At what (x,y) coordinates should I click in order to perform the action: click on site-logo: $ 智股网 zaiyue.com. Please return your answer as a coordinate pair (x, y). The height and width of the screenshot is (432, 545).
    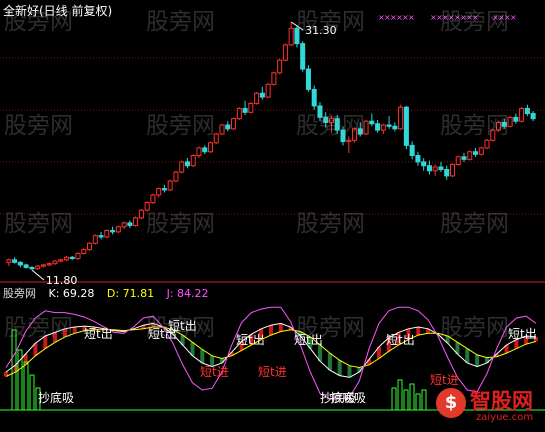
    Looking at the image, I should click on (490, 406).